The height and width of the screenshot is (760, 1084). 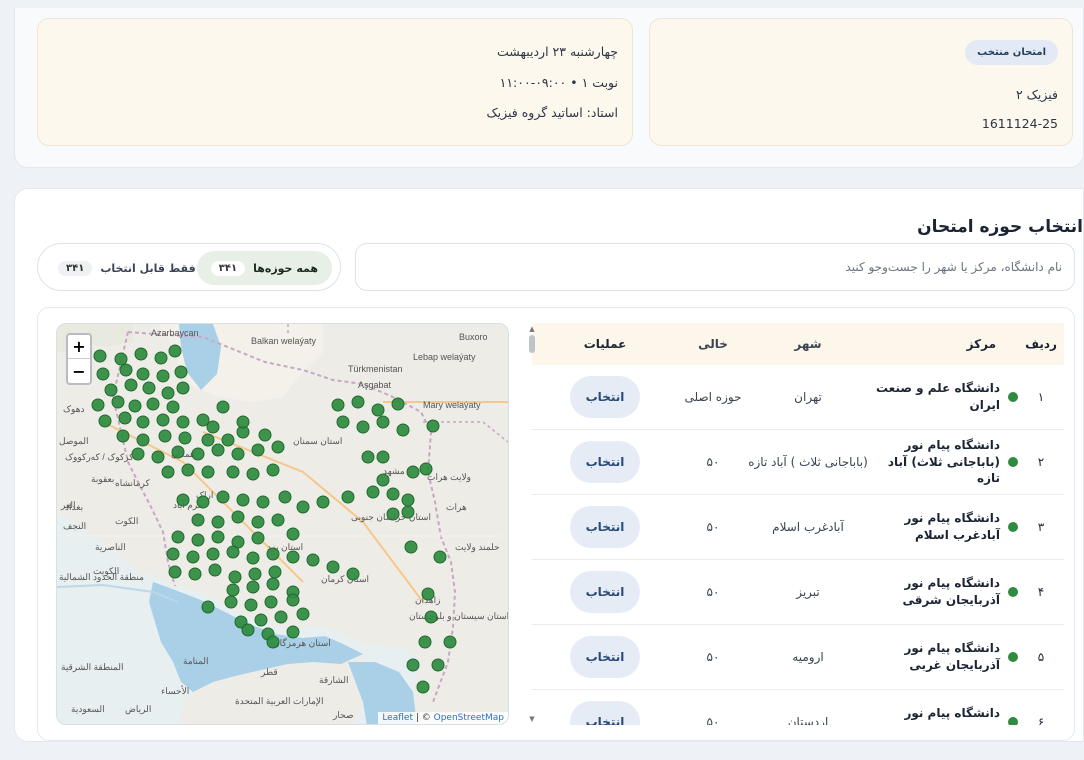 What do you see at coordinates (532, 329) in the screenshot?
I see `scroll-up-arrow-icon: ▲` at bounding box center [532, 329].